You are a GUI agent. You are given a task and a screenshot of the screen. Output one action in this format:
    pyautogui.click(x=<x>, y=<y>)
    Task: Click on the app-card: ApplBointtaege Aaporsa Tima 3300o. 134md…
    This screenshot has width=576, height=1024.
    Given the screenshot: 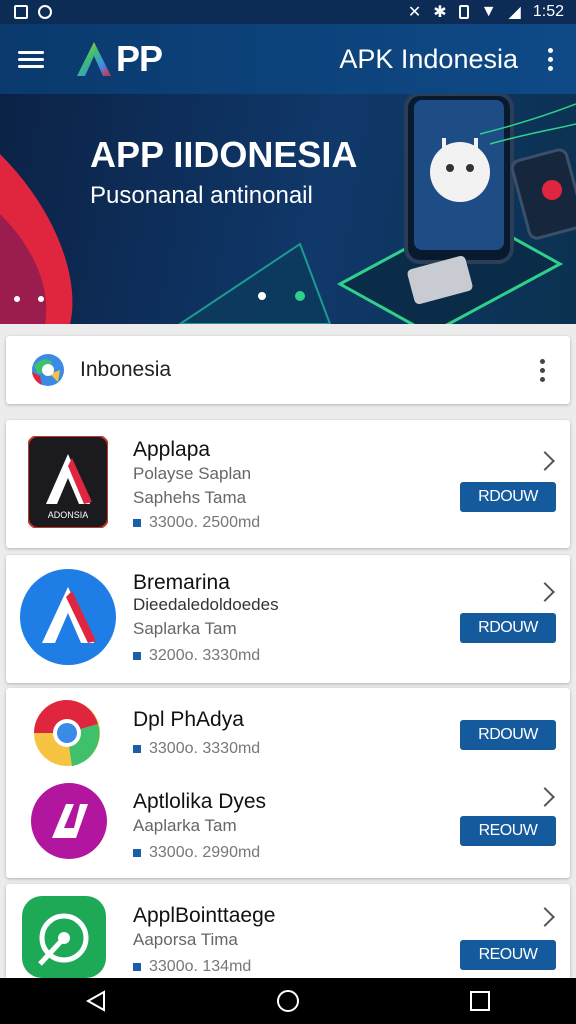 What is the action you would take?
    pyautogui.click(x=288, y=931)
    